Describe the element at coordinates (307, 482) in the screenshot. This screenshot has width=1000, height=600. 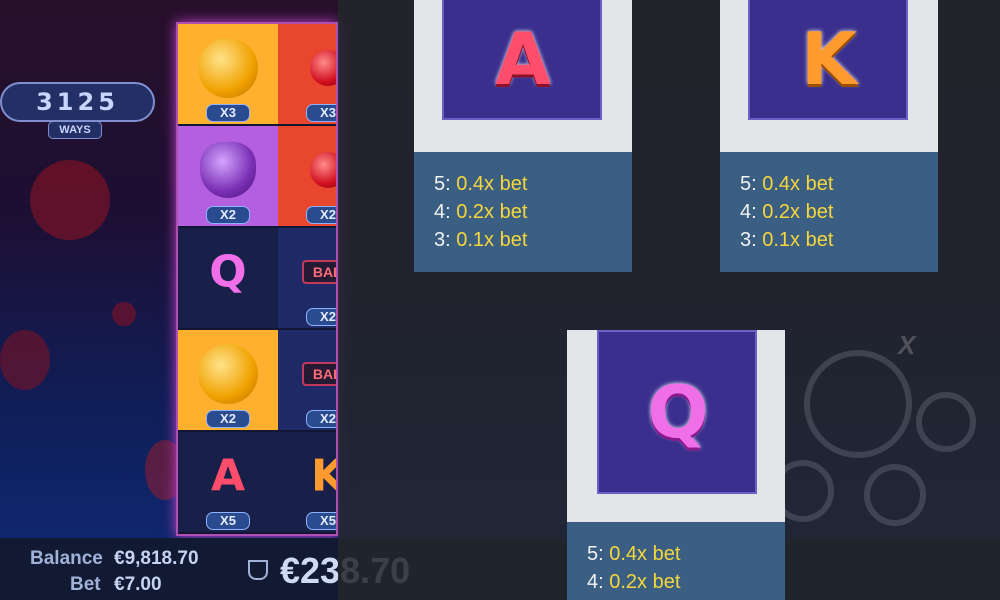
I see `reel-cell: K X5` at that location.